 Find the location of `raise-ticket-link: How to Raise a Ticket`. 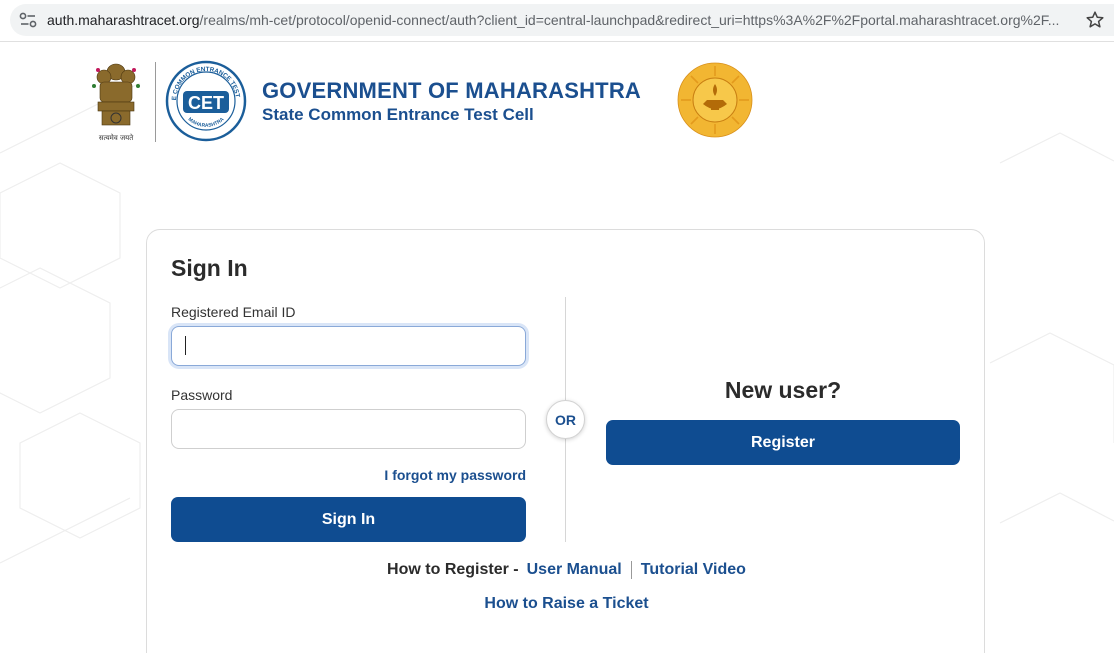

raise-ticket-link: How to Raise a Ticket is located at coordinates (566, 603).